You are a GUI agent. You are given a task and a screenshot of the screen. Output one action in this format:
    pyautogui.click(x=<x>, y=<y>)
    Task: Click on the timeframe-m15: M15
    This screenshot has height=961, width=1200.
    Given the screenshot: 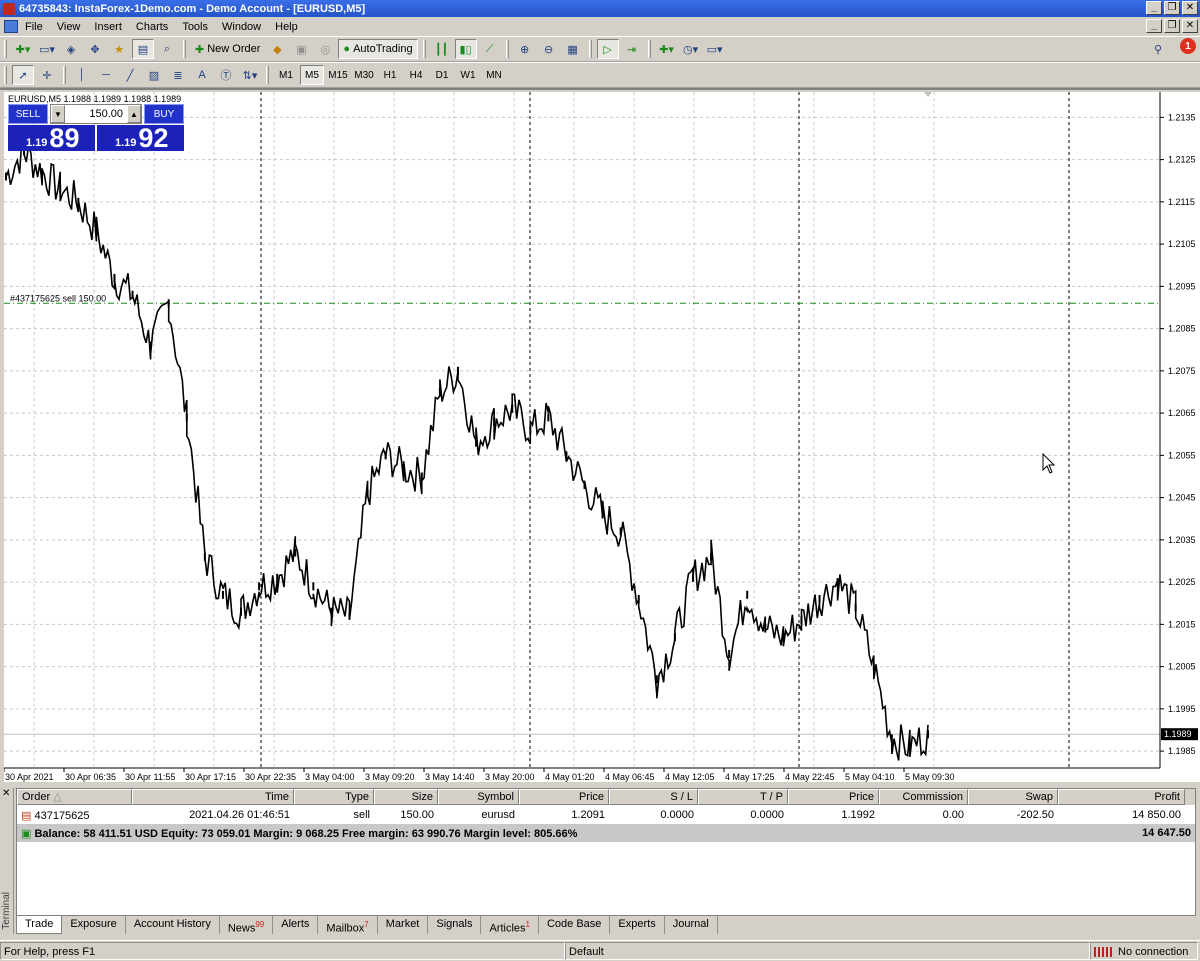 What is the action you would take?
    pyautogui.click(x=338, y=75)
    